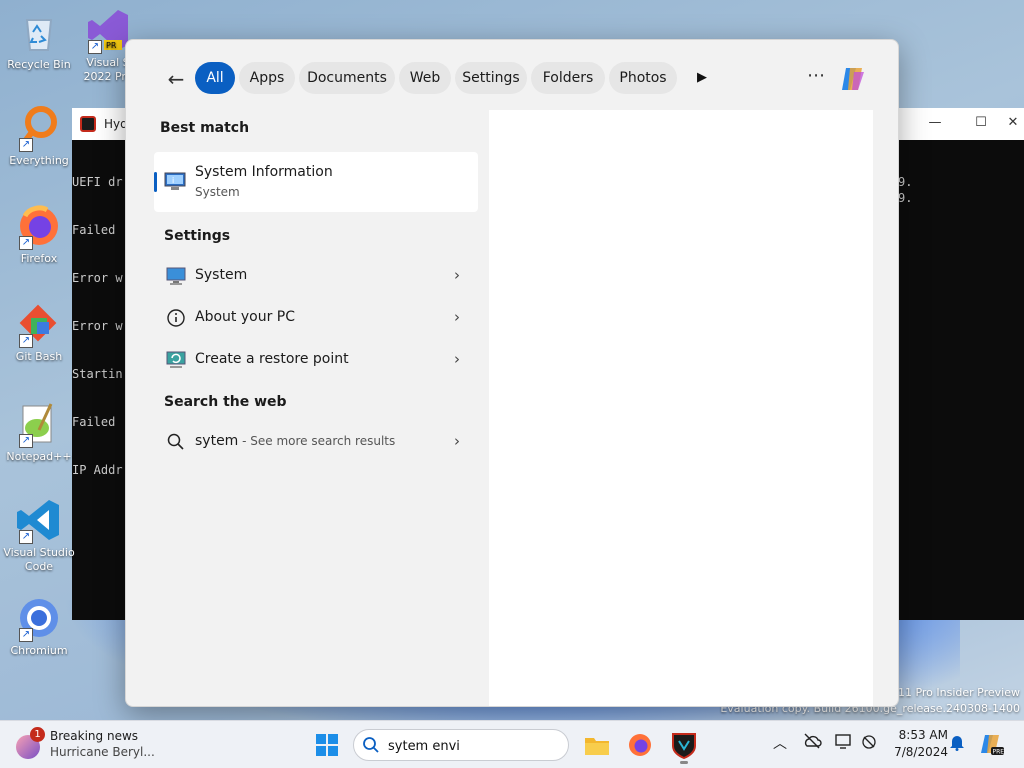 This screenshot has width=1024, height=768. What do you see at coordinates (923, 735) in the screenshot?
I see `clock-time: 8:53 AM` at bounding box center [923, 735].